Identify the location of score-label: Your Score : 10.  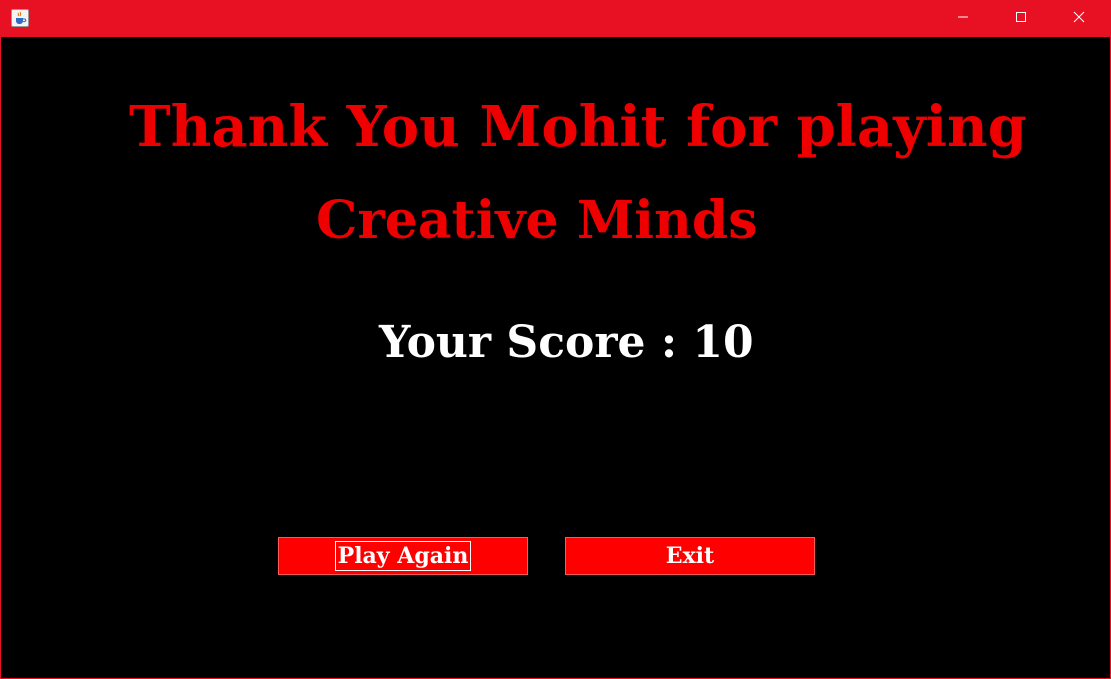
(566, 342).